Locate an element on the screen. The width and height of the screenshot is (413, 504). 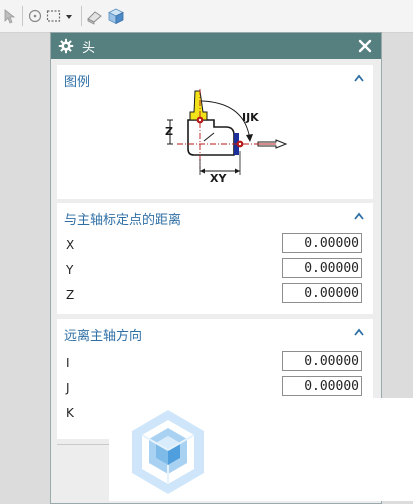
legend-section-title: 图例 is located at coordinates (77, 82).